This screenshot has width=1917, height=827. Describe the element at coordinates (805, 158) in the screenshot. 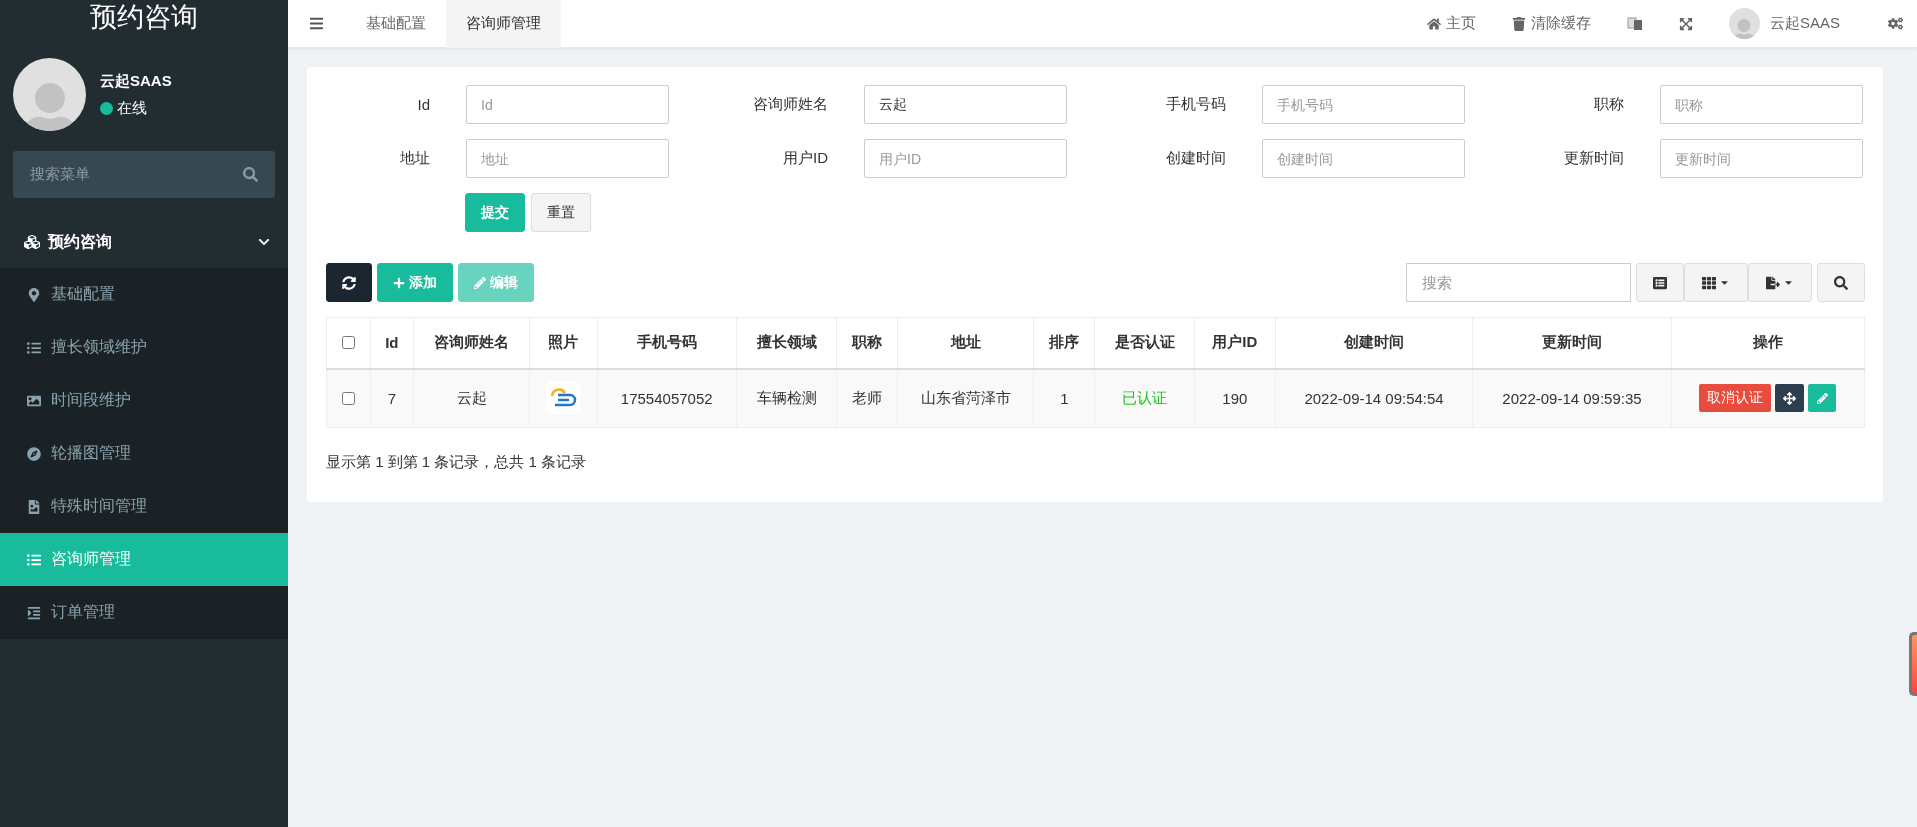

I see `field-label: 用户ID` at that location.